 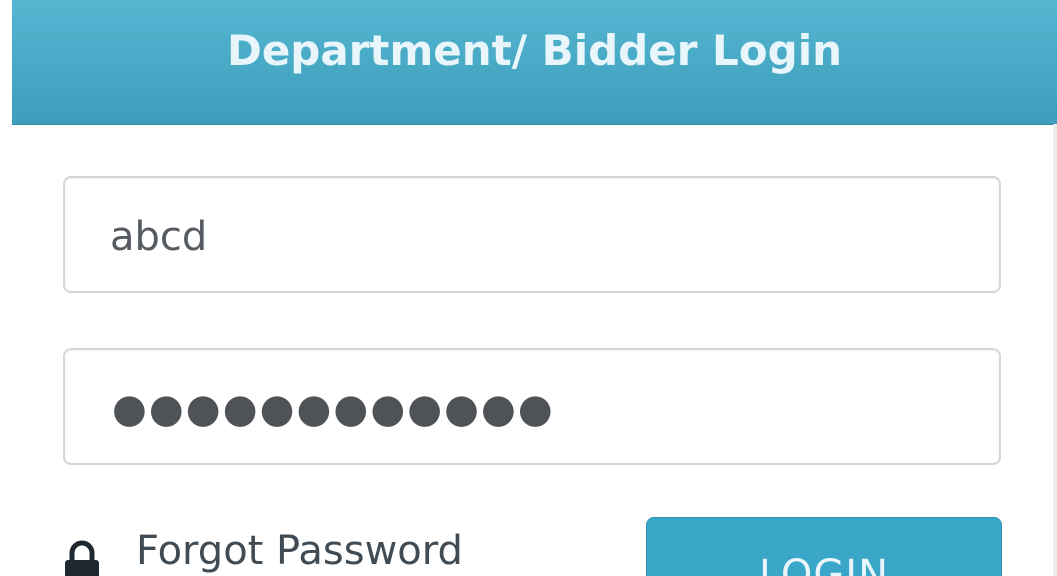 What do you see at coordinates (333, 409) in the screenshot?
I see `password-value: ●●●●●●●●●●●●` at bounding box center [333, 409].